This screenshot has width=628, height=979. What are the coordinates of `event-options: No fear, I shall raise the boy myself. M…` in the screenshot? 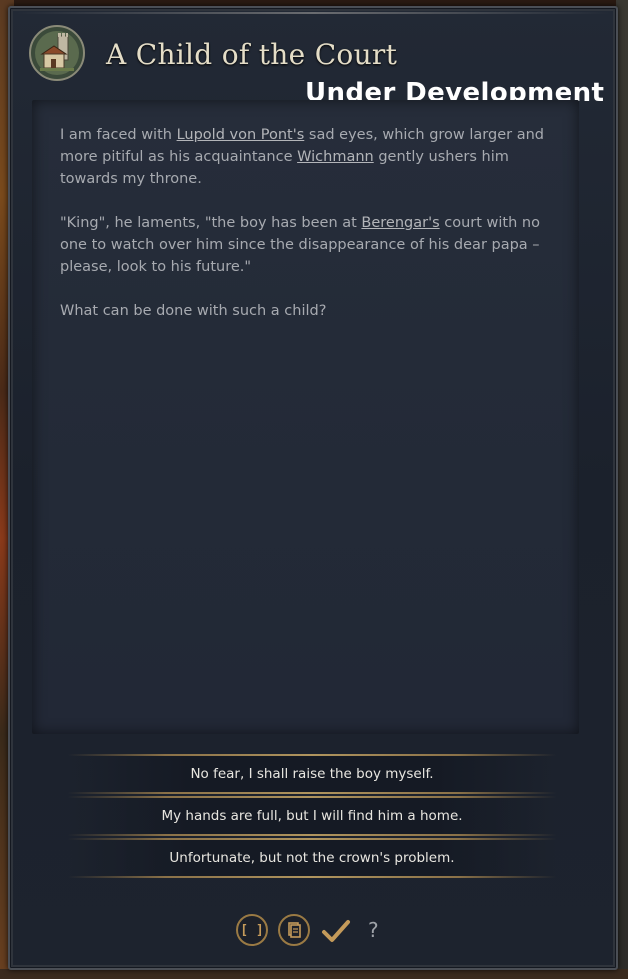 It's located at (312, 817).